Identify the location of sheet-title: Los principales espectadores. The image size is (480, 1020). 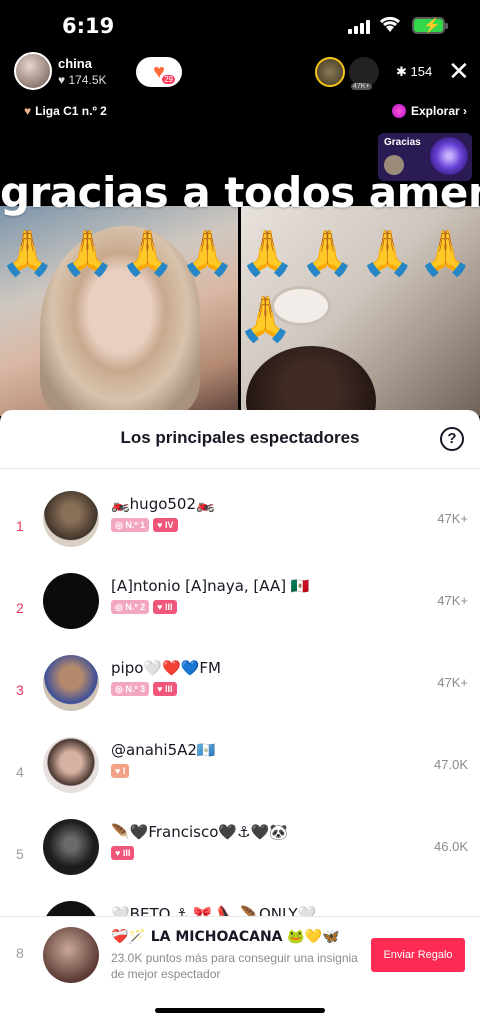
(240, 437).